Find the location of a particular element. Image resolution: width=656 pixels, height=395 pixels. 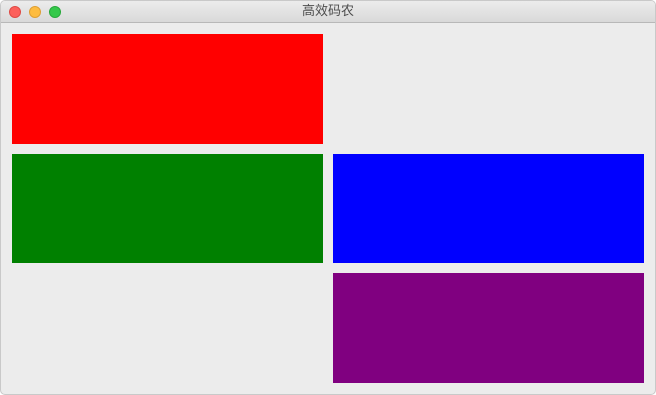

blue-block is located at coordinates (488, 208).